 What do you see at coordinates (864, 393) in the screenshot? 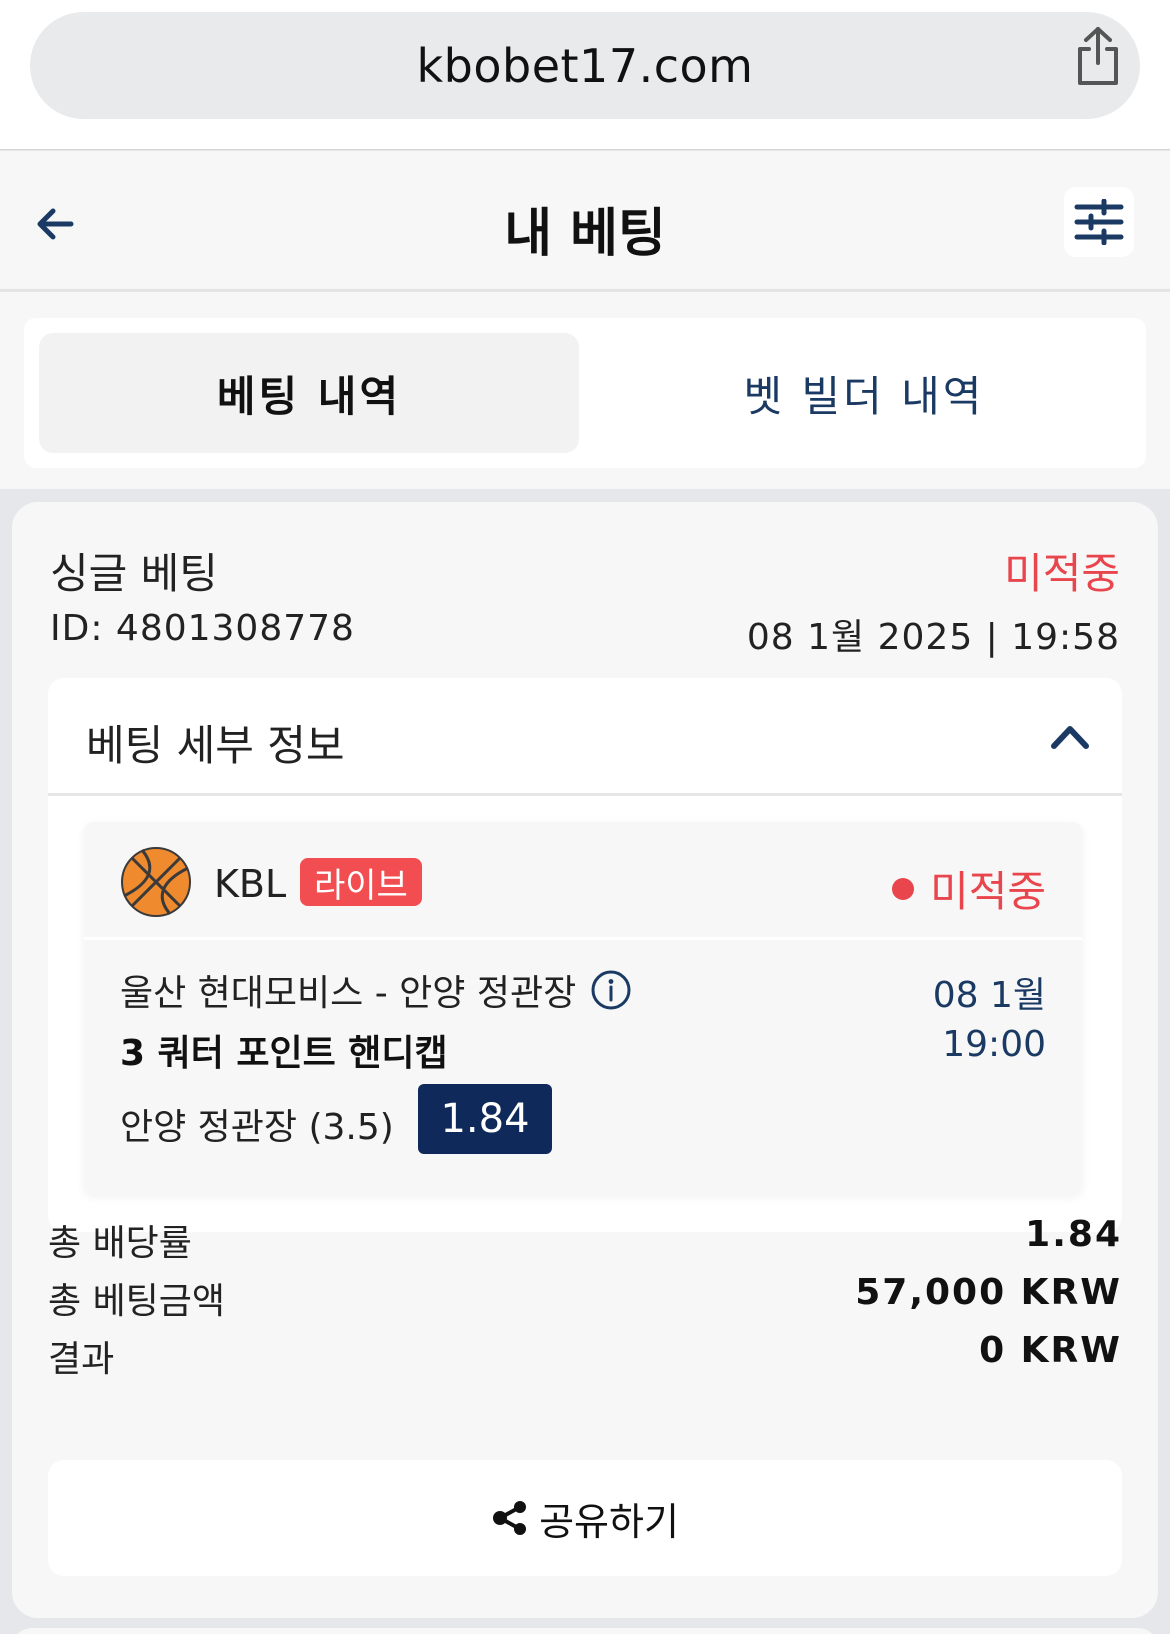
I see `tab-bet-builder-history: 벳 빌더 내역` at bounding box center [864, 393].